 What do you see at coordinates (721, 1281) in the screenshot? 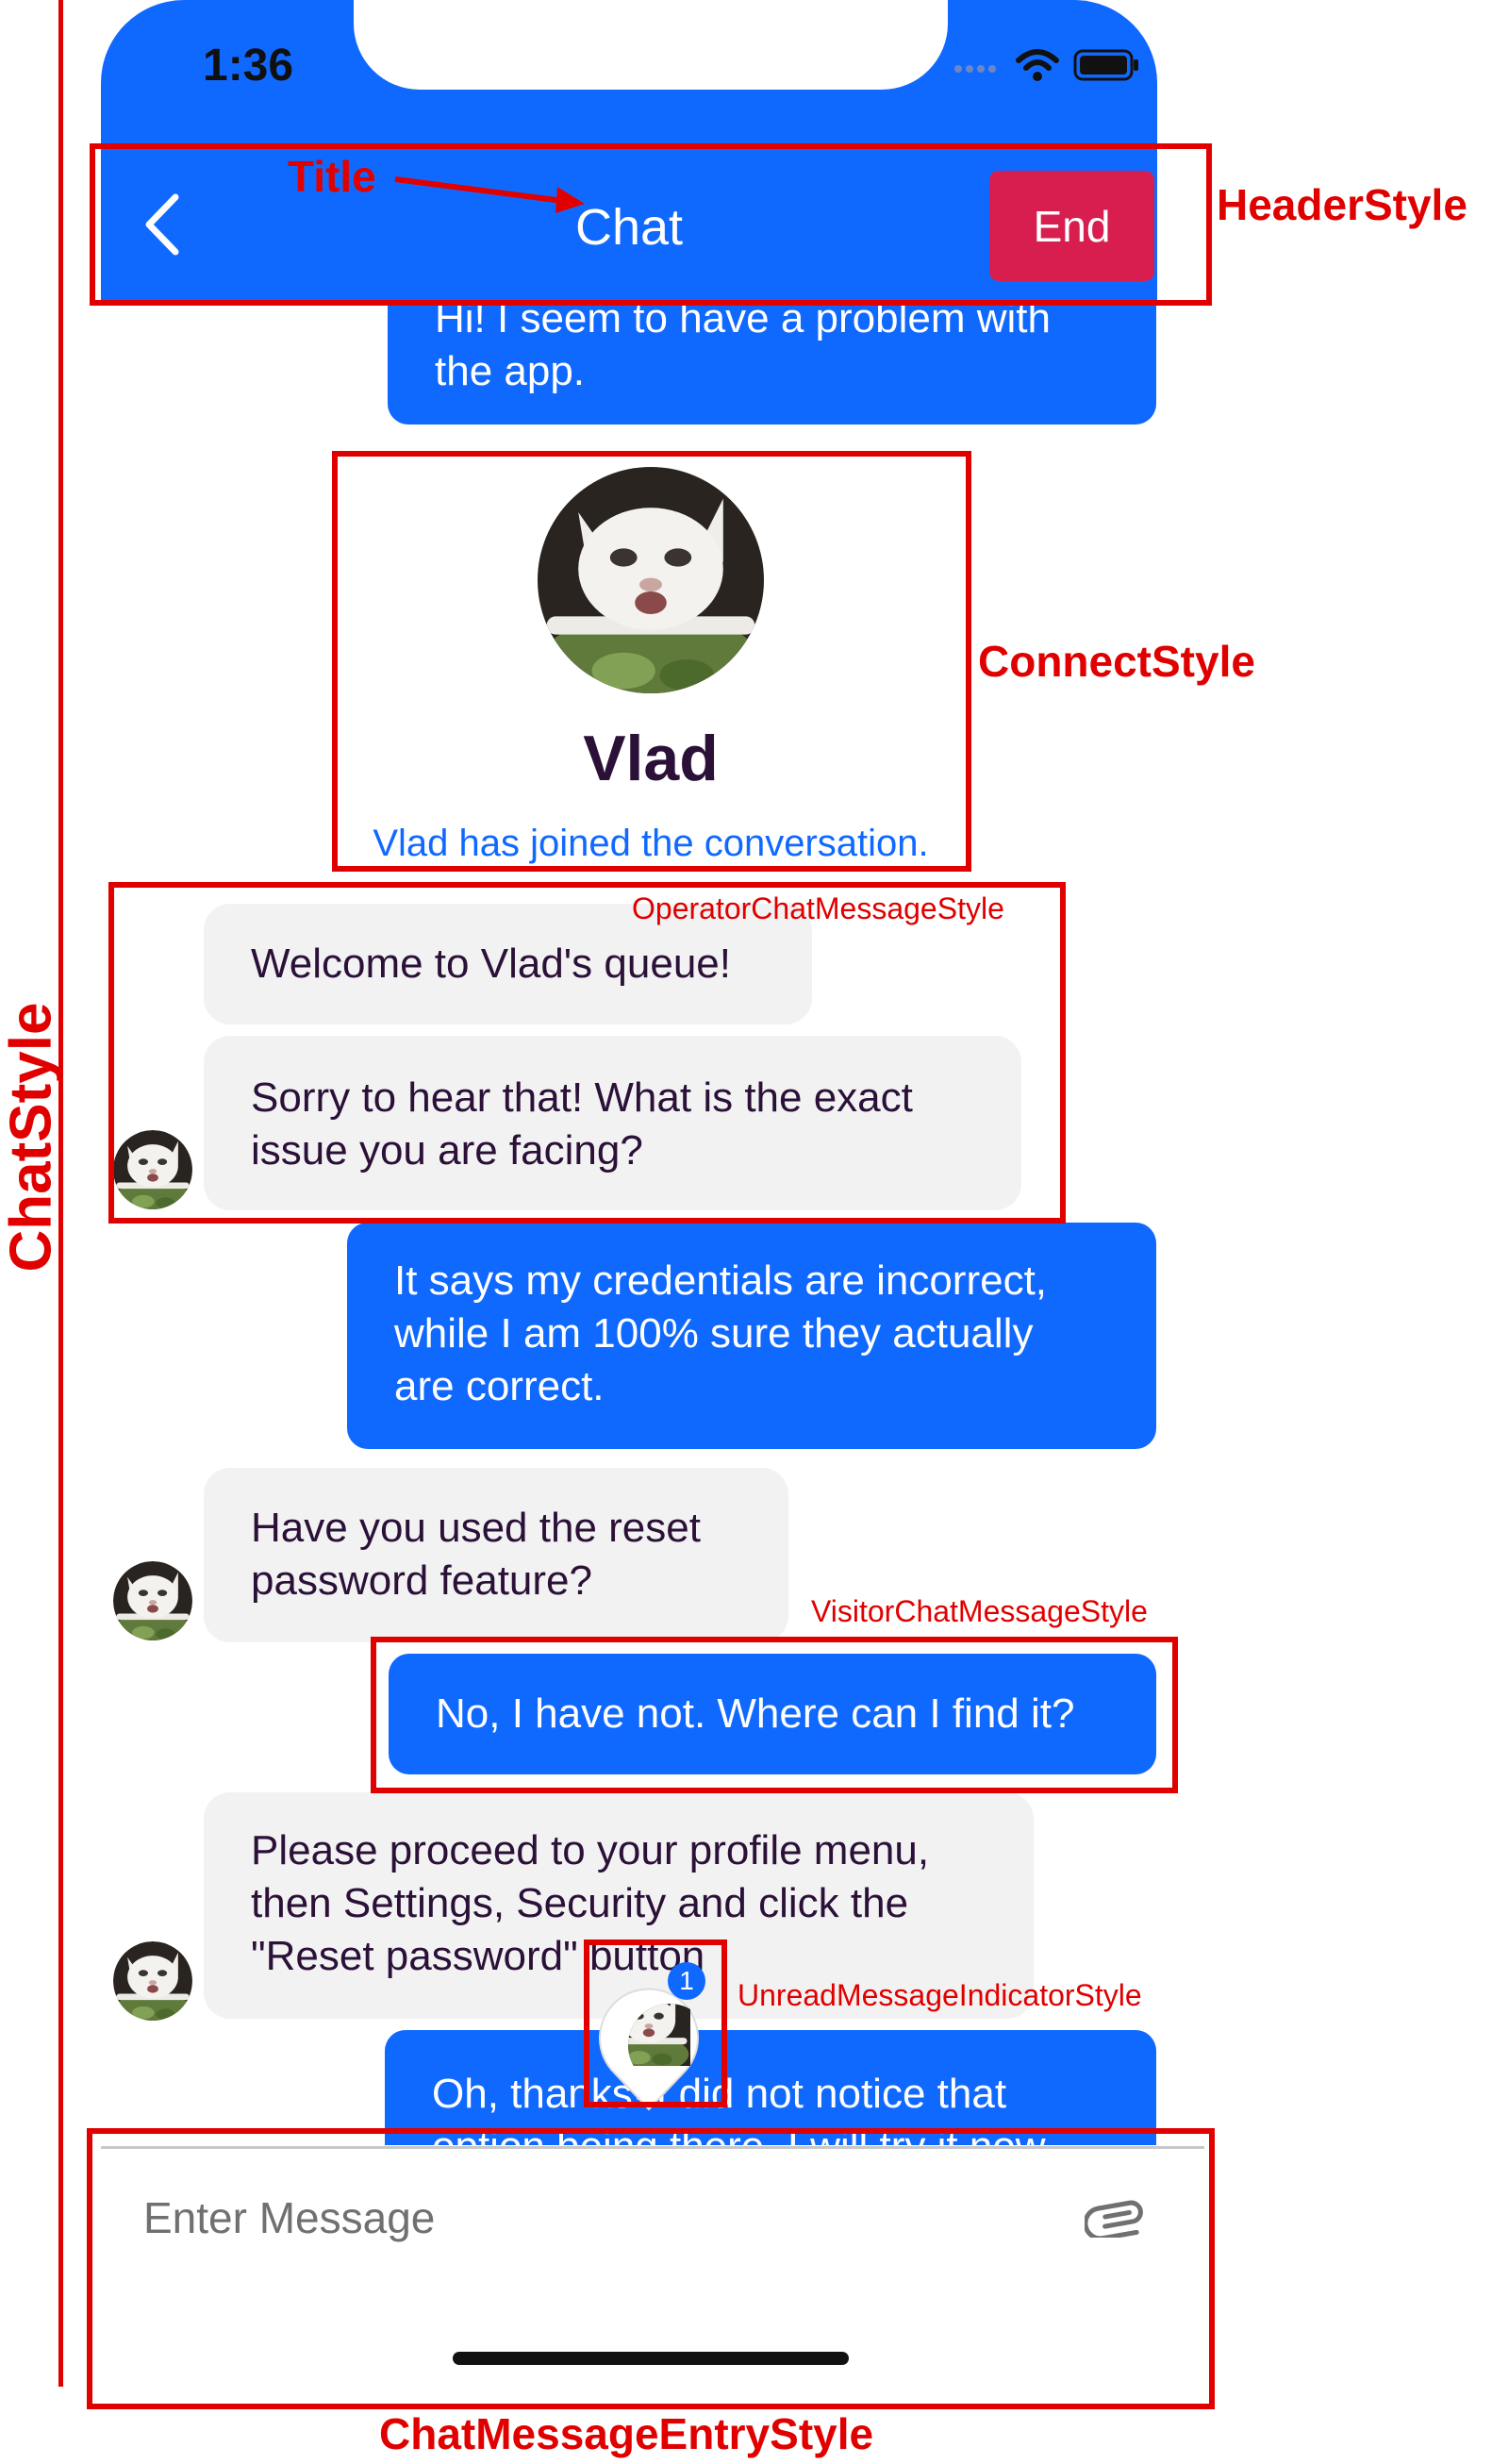
I see `message-line: It says my credentials are incorrect,` at bounding box center [721, 1281].